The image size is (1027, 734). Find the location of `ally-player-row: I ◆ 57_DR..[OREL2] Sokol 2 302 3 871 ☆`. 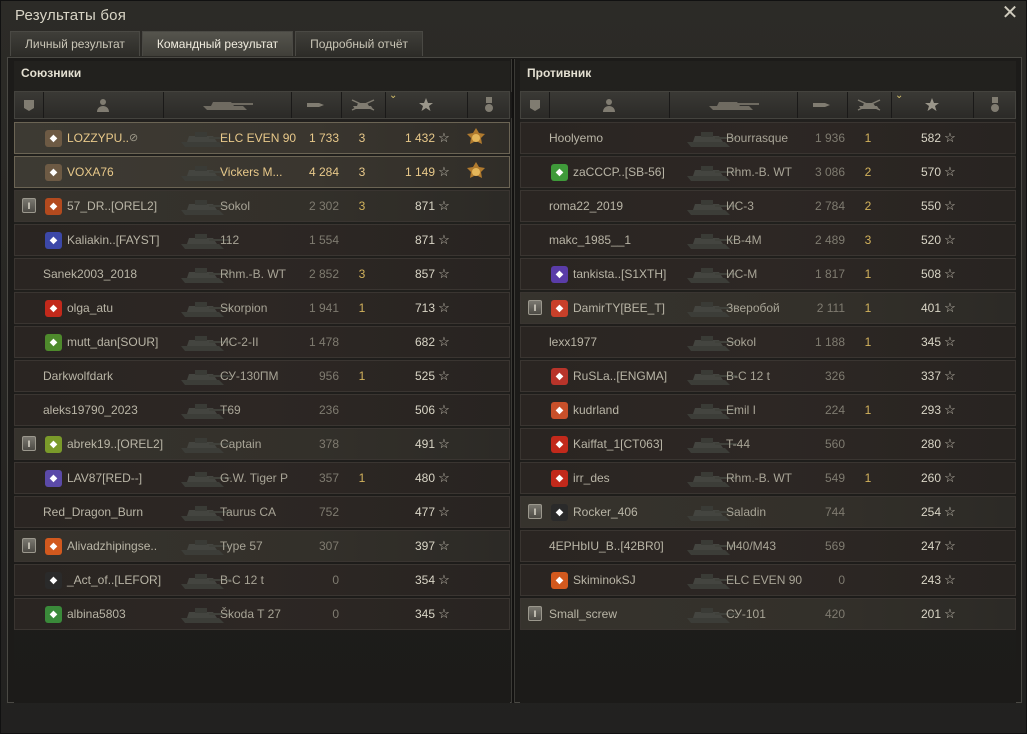

ally-player-row: I ◆ 57_DR..[OREL2] Sokol 2 302 3 871 ☆ is located at coordinates (262, 206).